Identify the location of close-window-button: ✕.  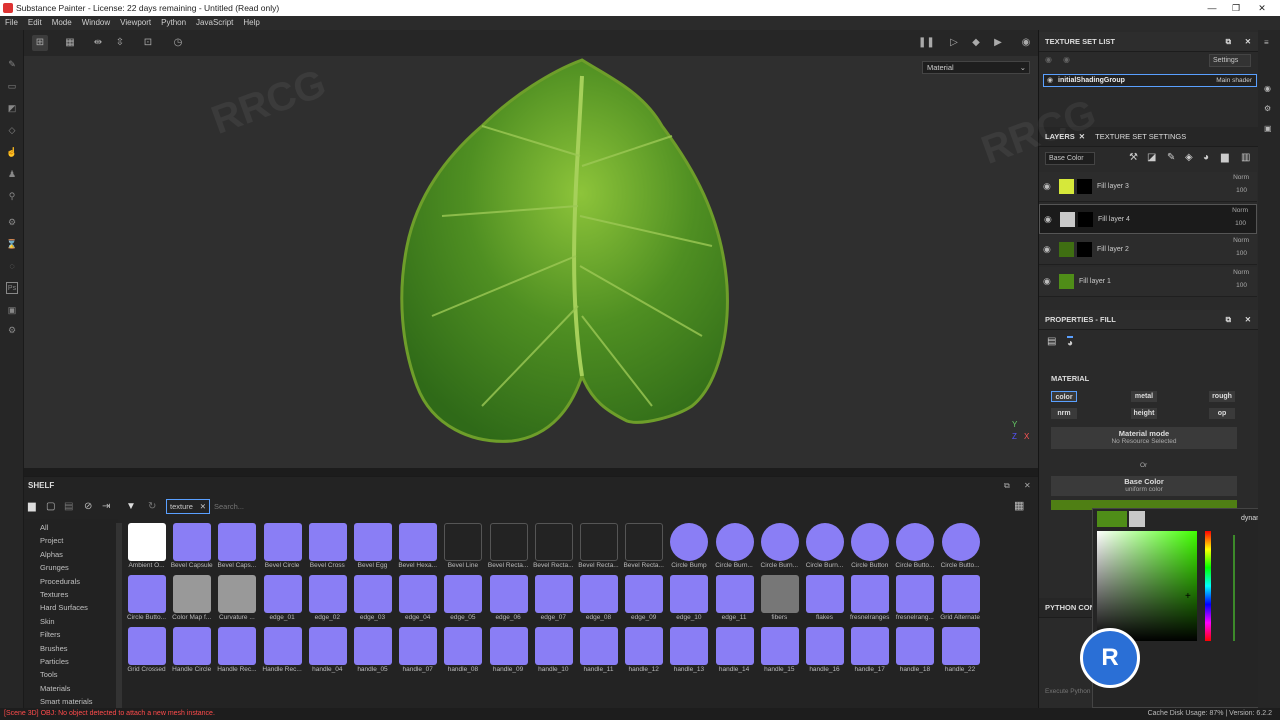
(1262, 8).